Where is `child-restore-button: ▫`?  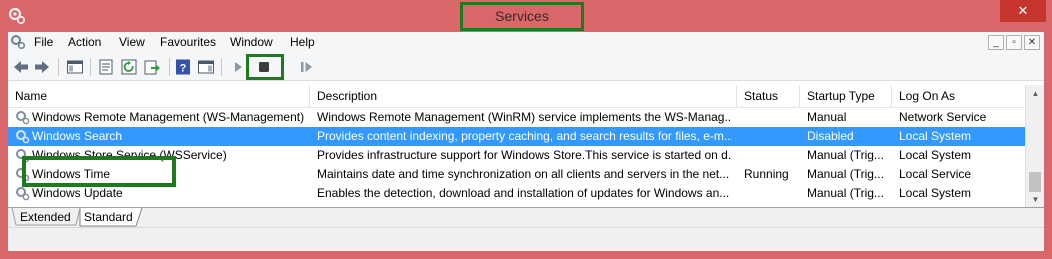
child-restore-button: ▫ is located at coordinates (1014, 42).